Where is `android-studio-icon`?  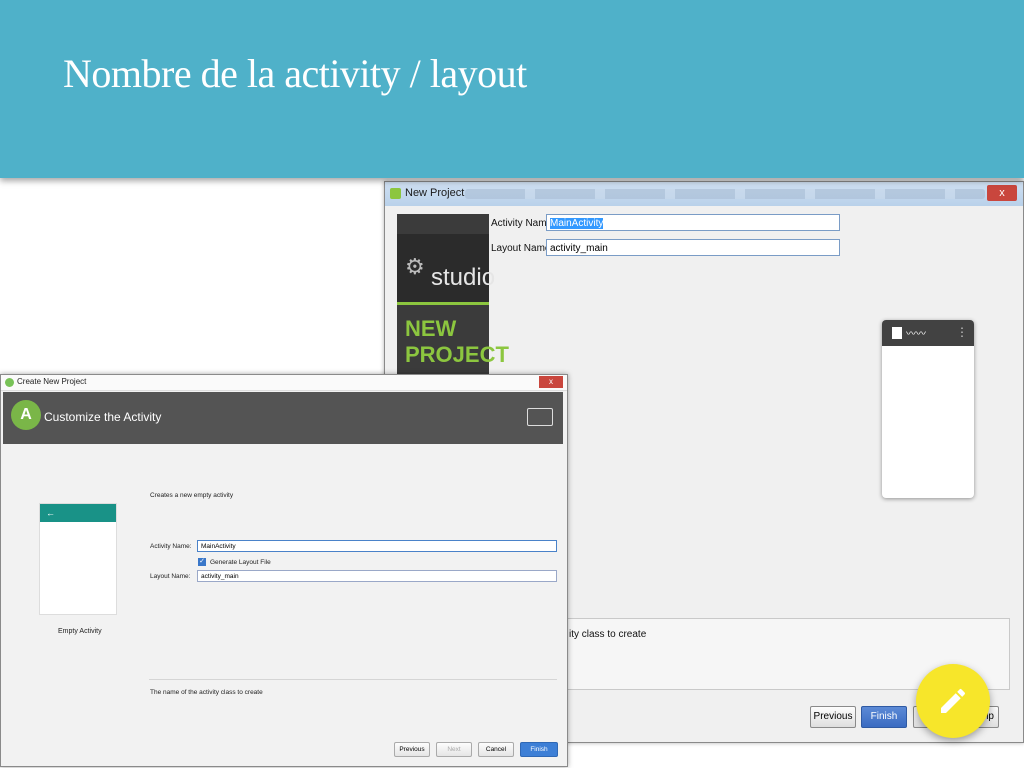 android-studio-icon is located at coordinates (9, 382).